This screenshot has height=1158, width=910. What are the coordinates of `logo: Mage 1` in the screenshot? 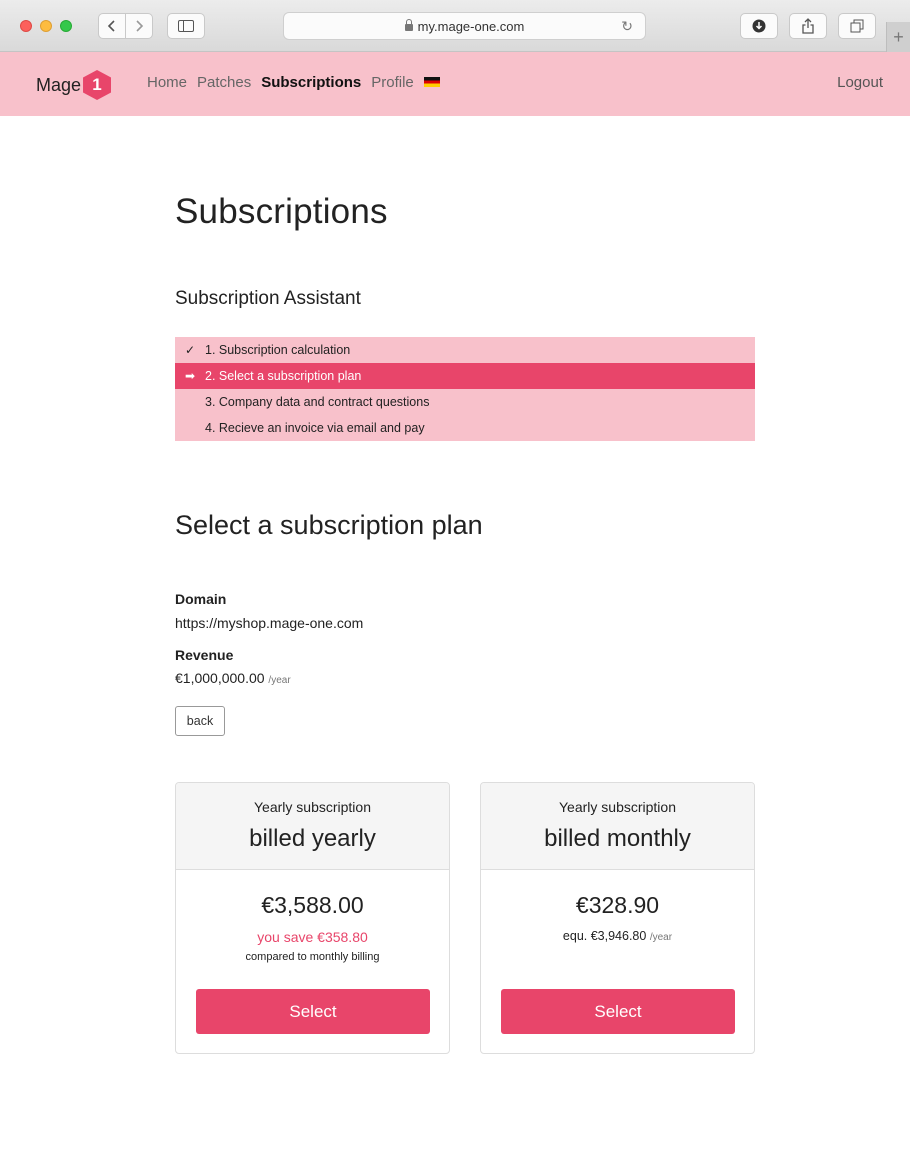 It's located at (74, 85).